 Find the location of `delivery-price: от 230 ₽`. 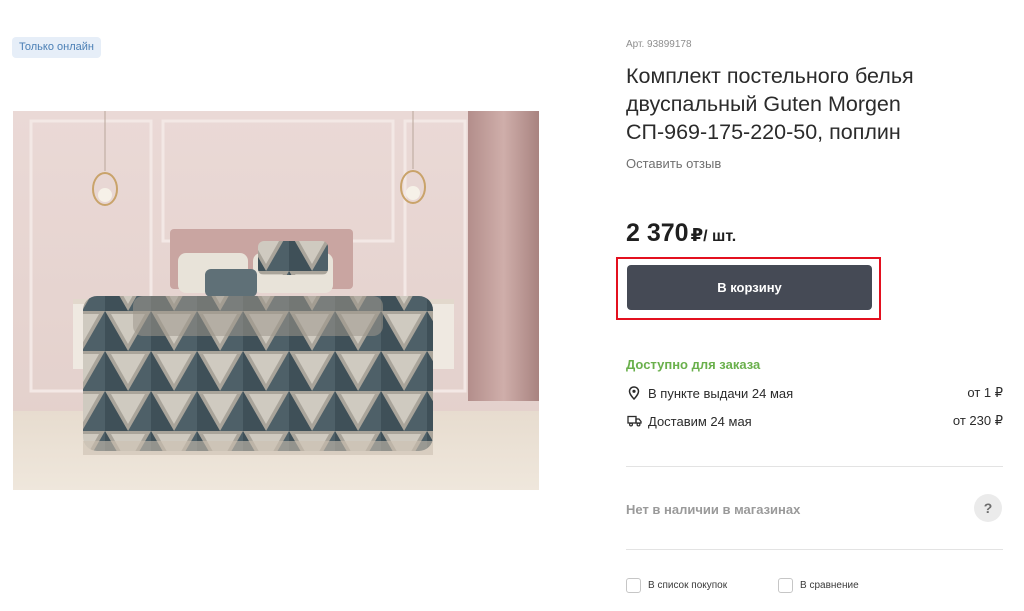

delivery-price: от 230 ₽ is located at coordinates (977, 420).